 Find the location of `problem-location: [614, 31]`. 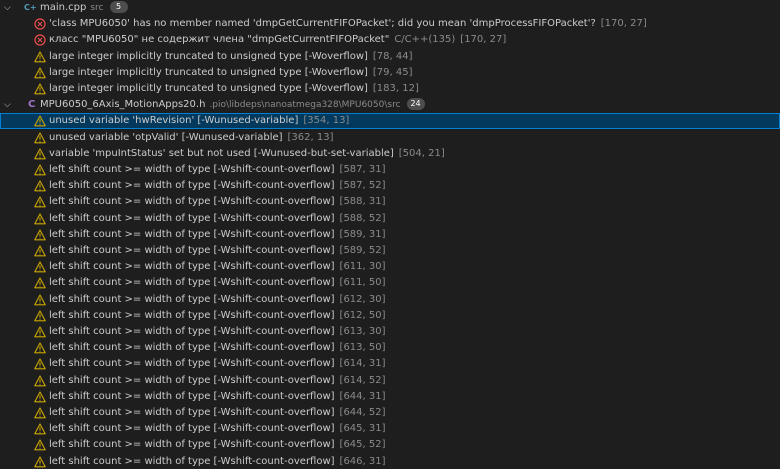

problem-location: [614, 31] is located at coordinates (362, 364).